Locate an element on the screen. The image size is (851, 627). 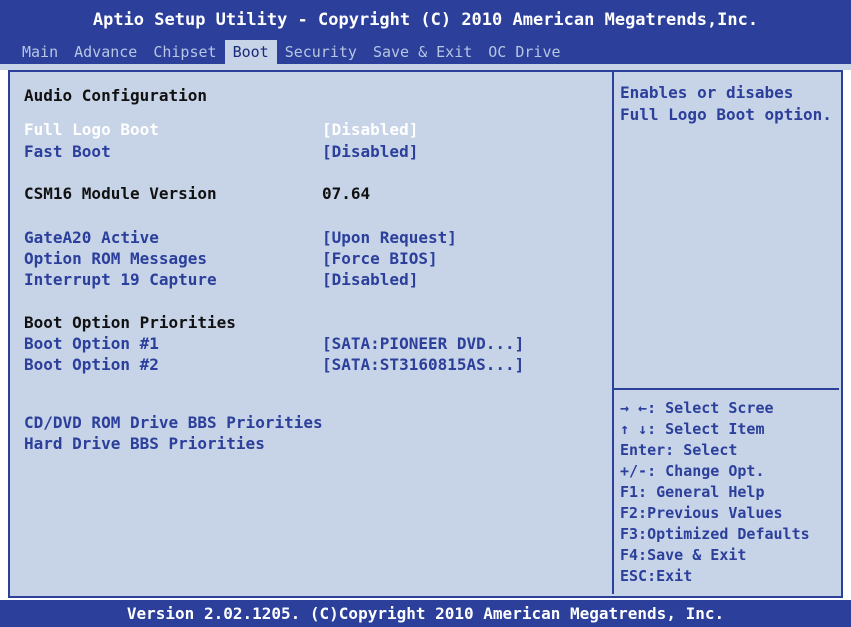
key-enter-select: Enter: Select is located at coordinates (679, 450).